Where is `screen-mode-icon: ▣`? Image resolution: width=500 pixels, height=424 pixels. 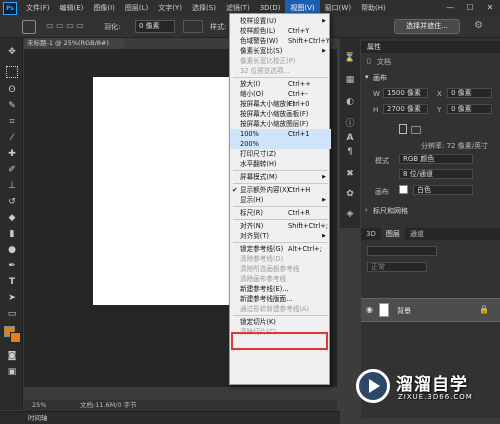 screen-mode-icon: ▣ is located at coordinates (12, 372).